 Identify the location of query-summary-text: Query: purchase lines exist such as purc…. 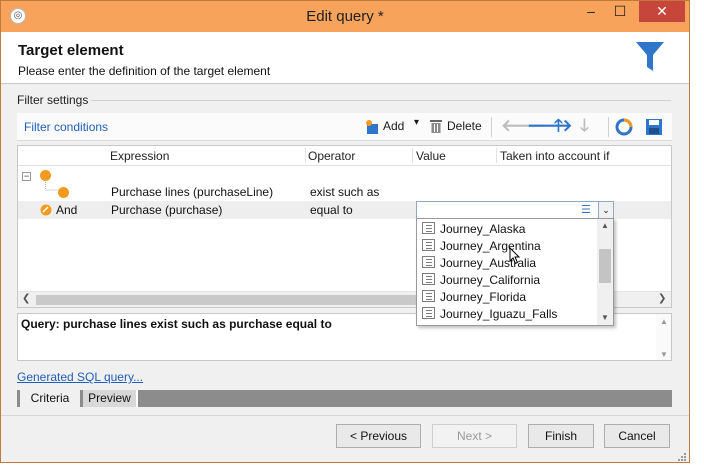
(176, 324).